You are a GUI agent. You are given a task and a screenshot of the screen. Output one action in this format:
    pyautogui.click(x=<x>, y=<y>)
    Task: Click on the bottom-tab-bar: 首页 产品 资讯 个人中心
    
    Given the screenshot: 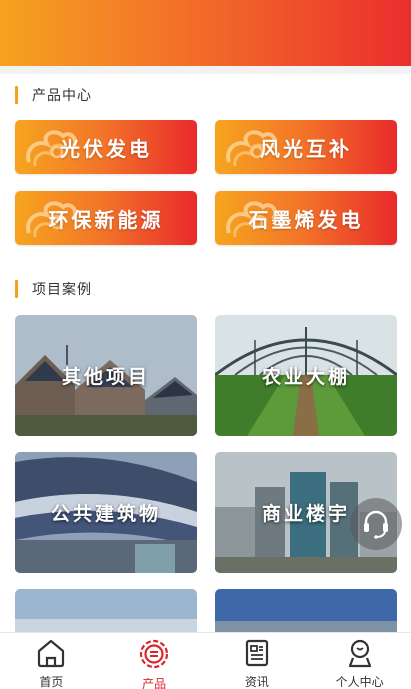 What is the action you would take?
    pyautogui.click(x=205, y=660)
    